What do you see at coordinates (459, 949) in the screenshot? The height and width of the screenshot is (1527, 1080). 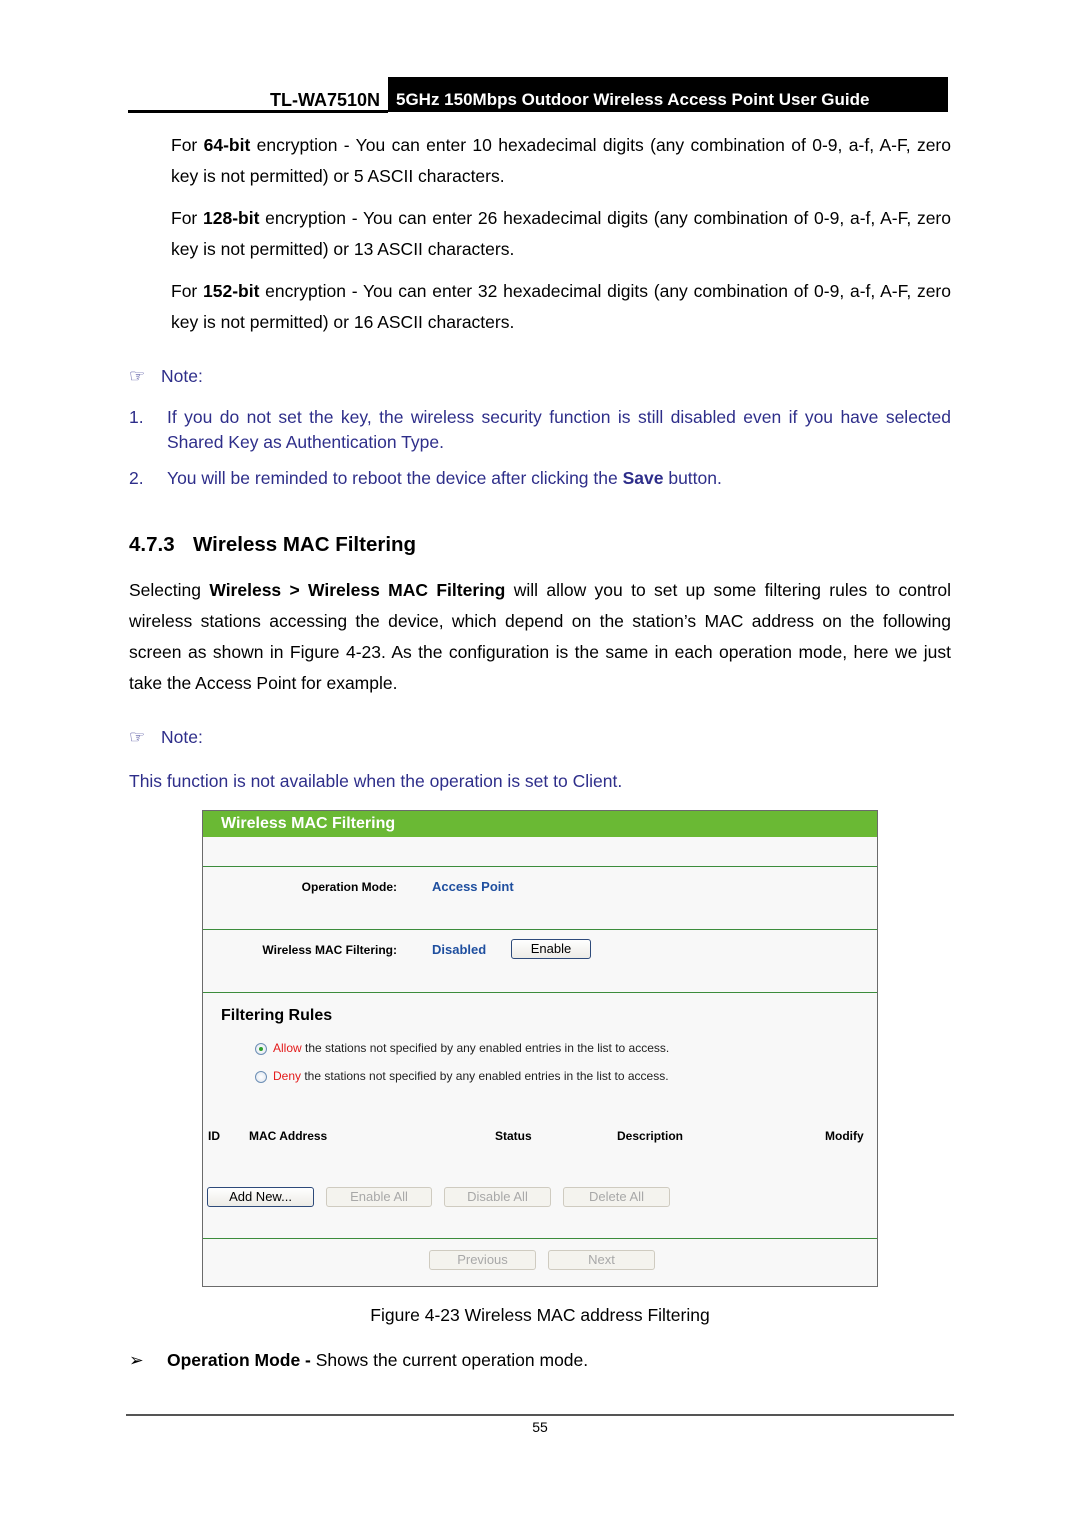 I see `mac-filtering-status: Disabled` at bounding box center [459, 949].